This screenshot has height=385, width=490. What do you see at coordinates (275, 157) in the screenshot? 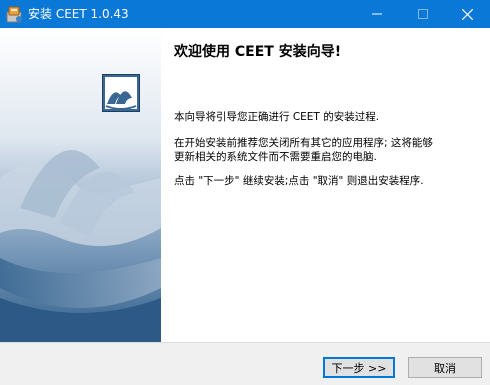
I see `recommendation-line-2: 更新相关的系统文件而不需要重启您的电脑.` at bounding box center [275, 157].